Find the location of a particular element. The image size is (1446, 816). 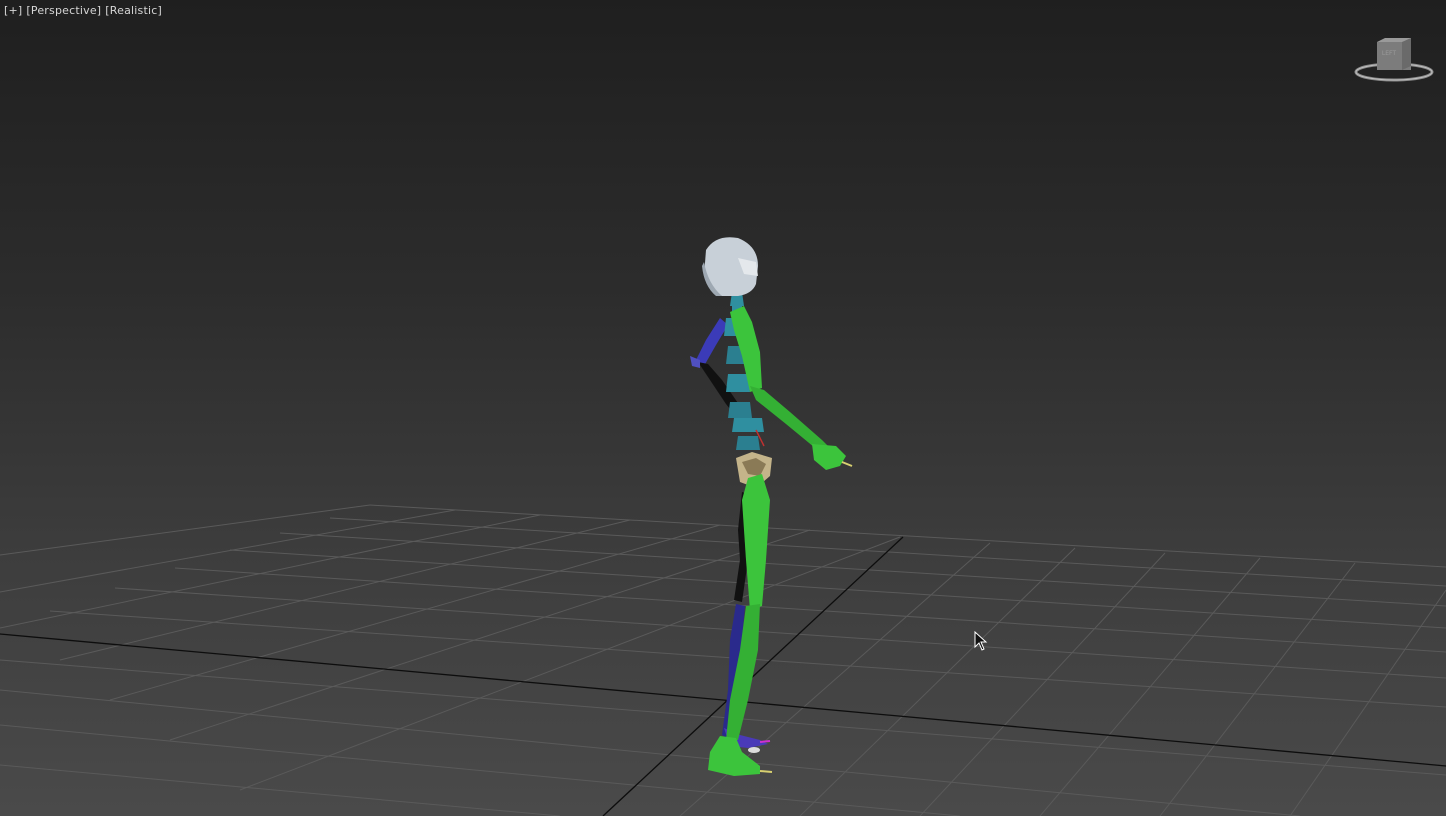

viewcube-icon is located at coordinates (1394, 60).